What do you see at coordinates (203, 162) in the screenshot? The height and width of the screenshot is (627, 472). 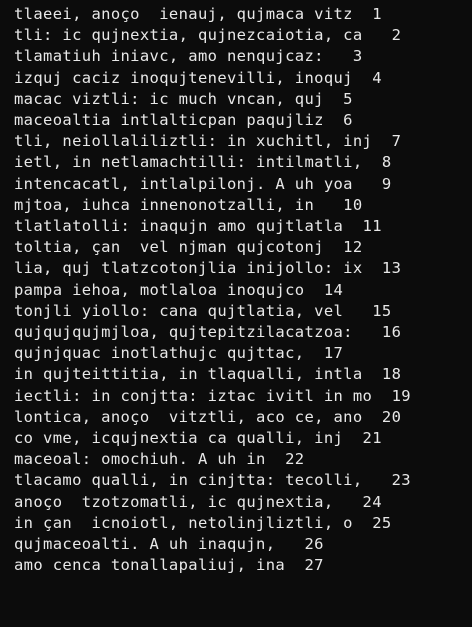 I see `text-line-8: ietl, in netlamachtilli: intilmatli, 8` at bounding box center [203, 162].